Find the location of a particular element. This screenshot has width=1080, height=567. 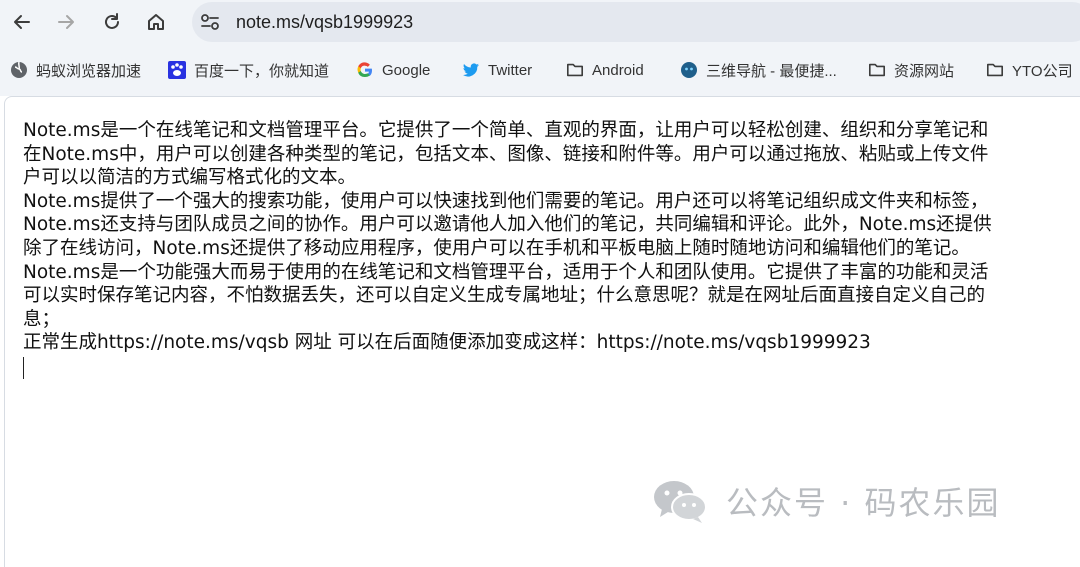

bookmark-item: Google is located at coordinates (393, 70).